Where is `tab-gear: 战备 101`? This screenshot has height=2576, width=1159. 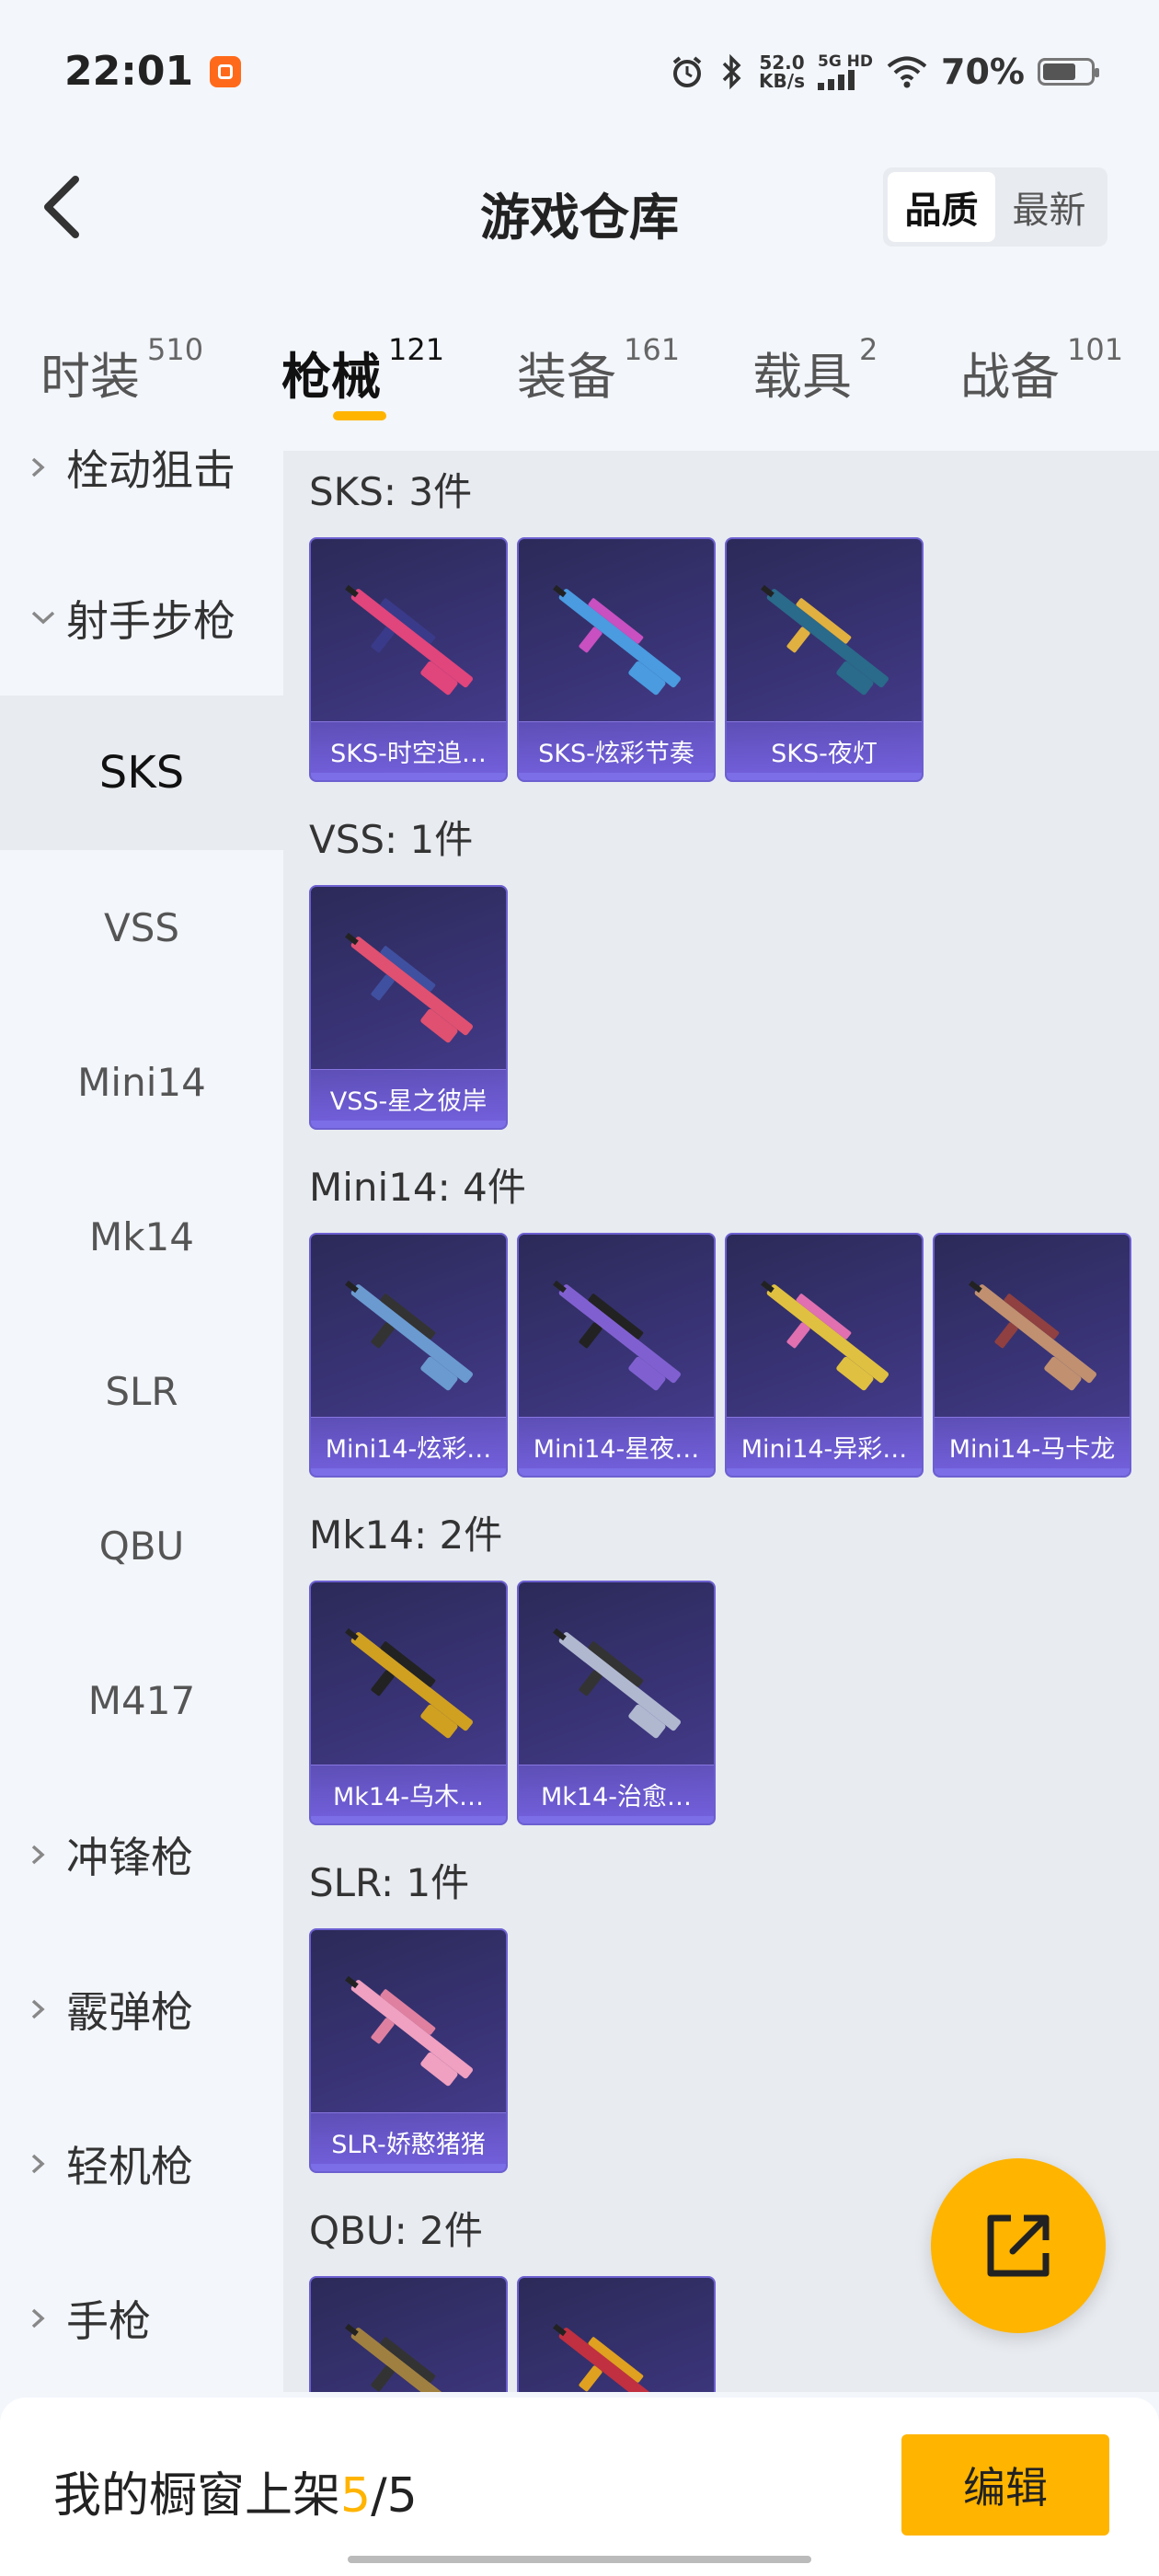
tab-gear: 战备 101 is located at coordinates (1041, 370).